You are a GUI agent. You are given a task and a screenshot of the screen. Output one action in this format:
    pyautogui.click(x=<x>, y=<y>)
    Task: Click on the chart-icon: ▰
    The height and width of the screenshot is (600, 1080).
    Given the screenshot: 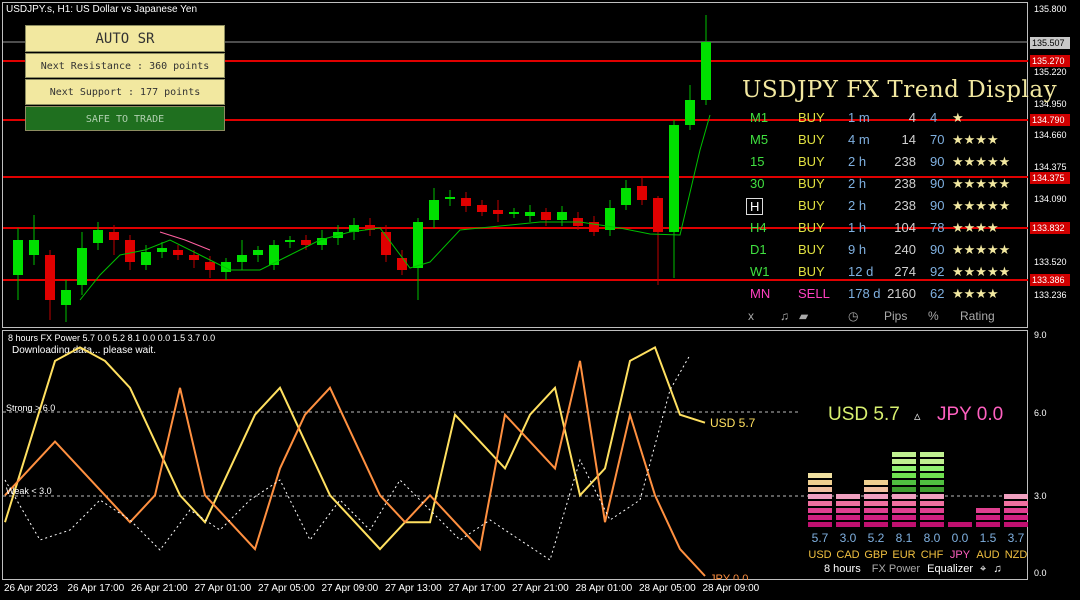 What is the action you would take?
    pyautogui.click(x=803, y=316)
    